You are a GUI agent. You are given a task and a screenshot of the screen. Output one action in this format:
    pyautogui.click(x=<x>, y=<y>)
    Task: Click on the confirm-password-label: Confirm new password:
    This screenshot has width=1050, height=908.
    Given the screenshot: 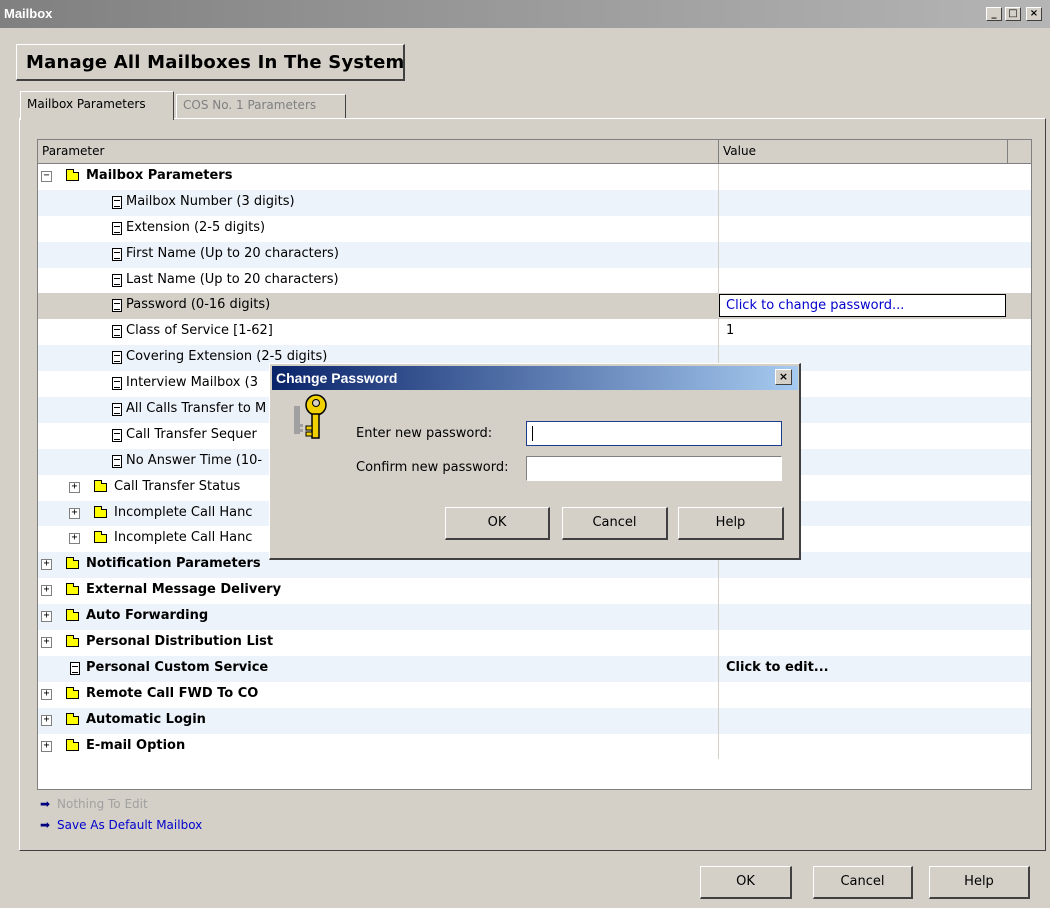 What is the action you would take?
    pyautogui.click(x=432, y=467)
    